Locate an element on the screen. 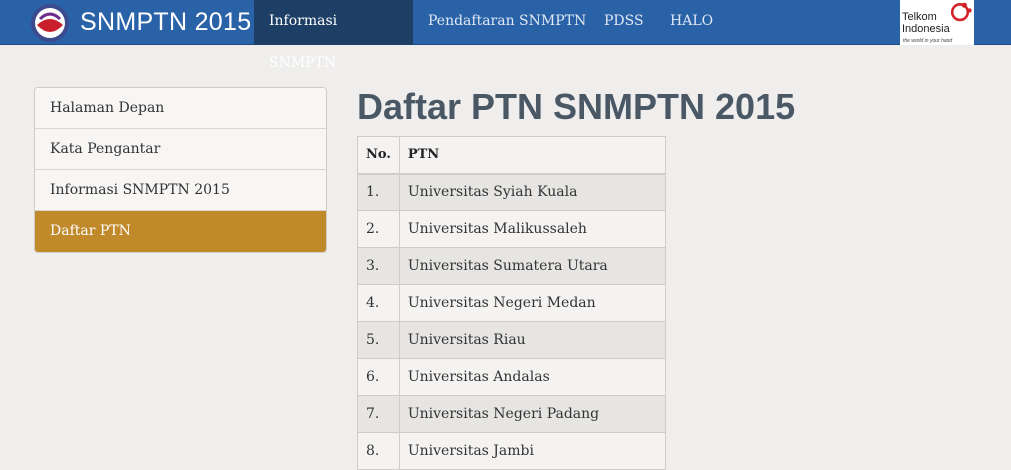 The width and height of the screenshot is (1011, 470). table-row: 2. Universitas Malikussaleh is located at coordinates (512, 229).